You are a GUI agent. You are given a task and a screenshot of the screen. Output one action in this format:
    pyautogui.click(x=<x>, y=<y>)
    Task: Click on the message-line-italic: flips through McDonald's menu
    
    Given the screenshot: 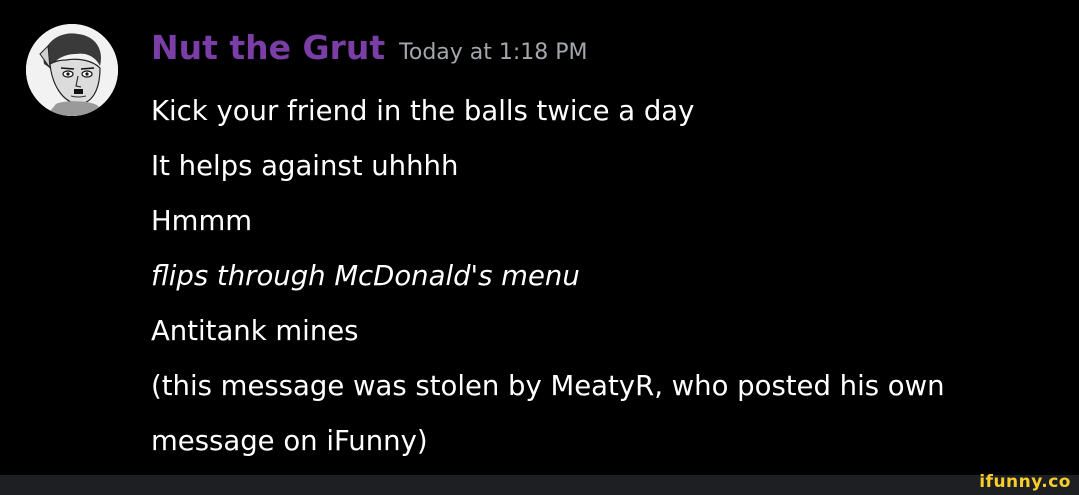 What is the action you would take?
    pyautogui.click(x=365, y=276)
    